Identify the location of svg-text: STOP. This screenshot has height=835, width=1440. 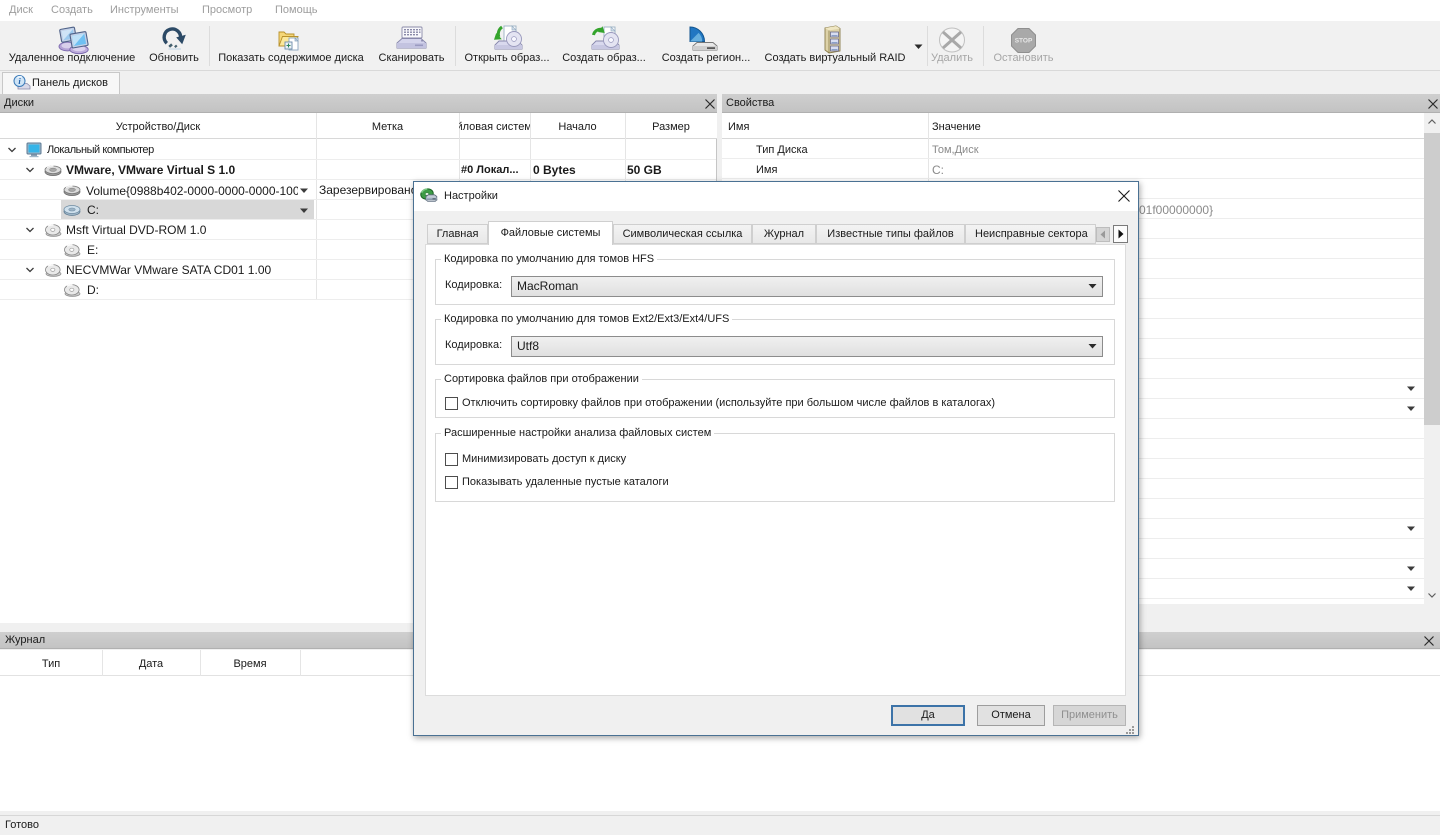
(1024, 41).